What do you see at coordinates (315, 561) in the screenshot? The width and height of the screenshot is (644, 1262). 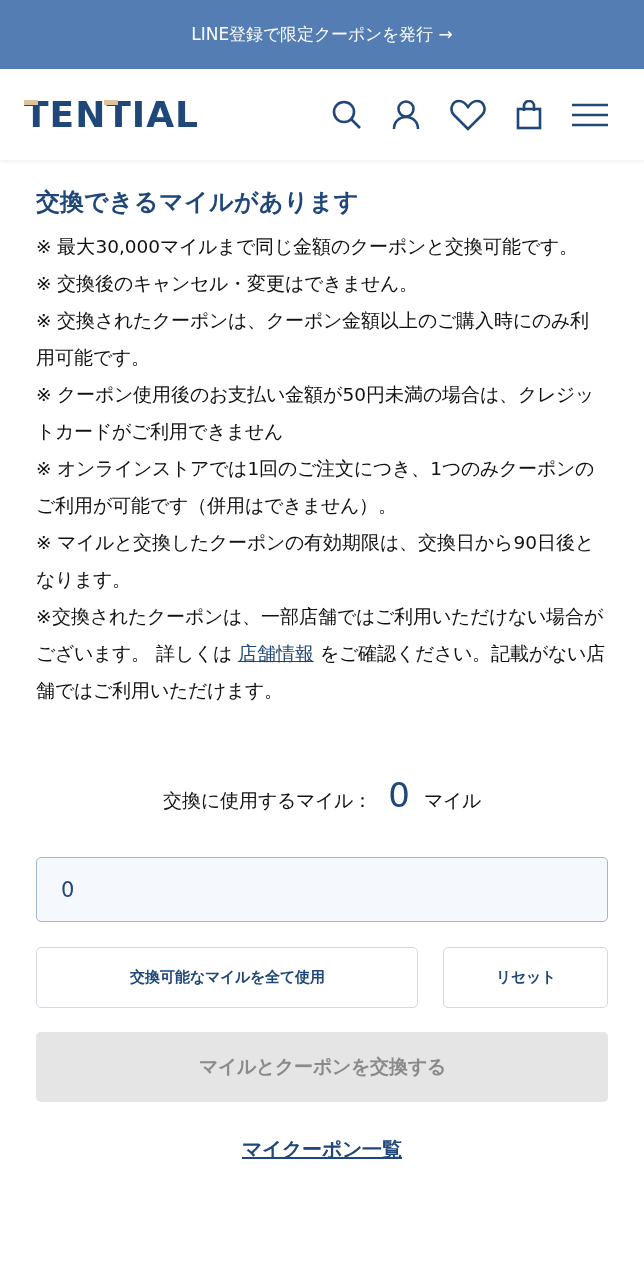 I see `note-text: ※ マイルと交換したクーポンの有効期限は、交換日から90日後となります。` at bounding box center [315, 561].